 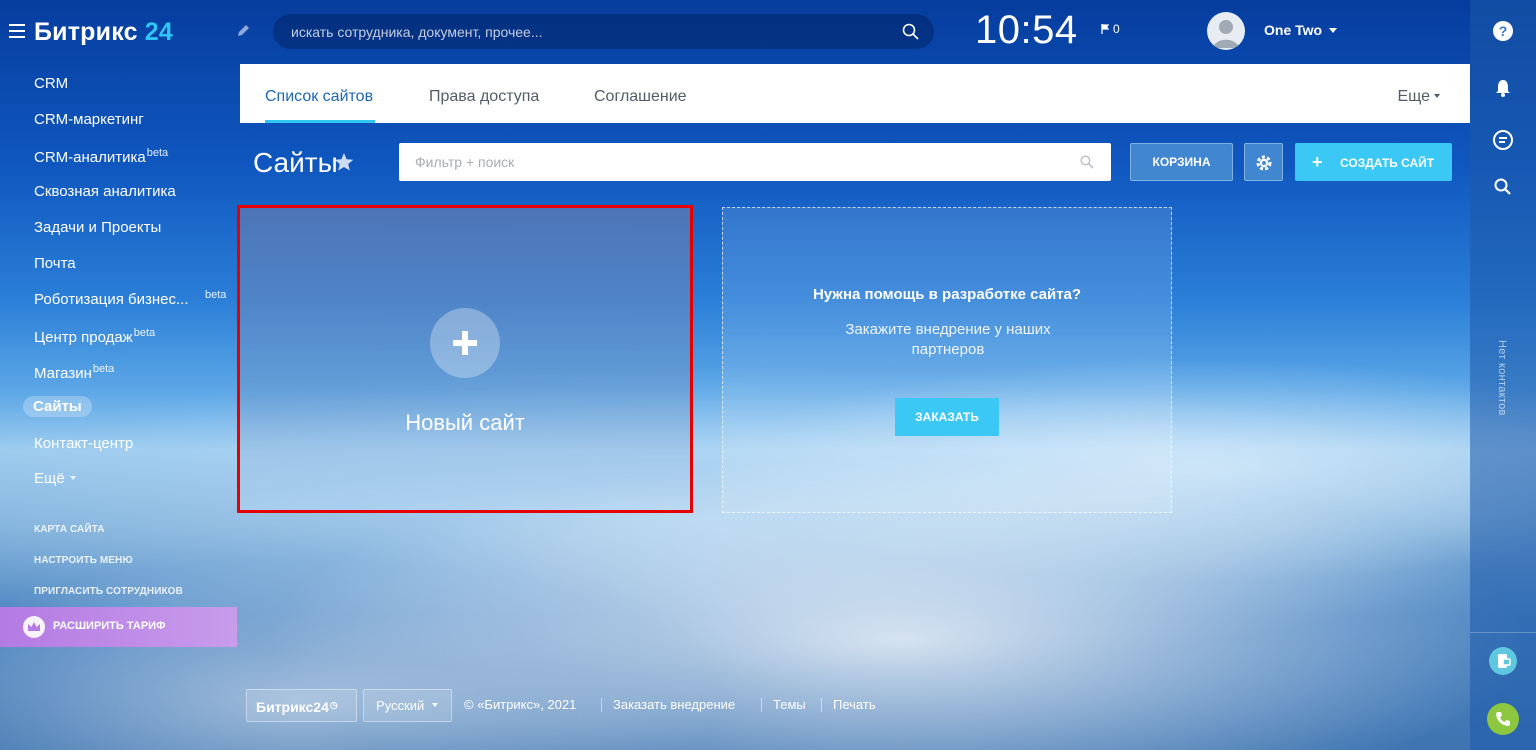 I want to click on clock: 10:54, so click(x=1026, y=30).